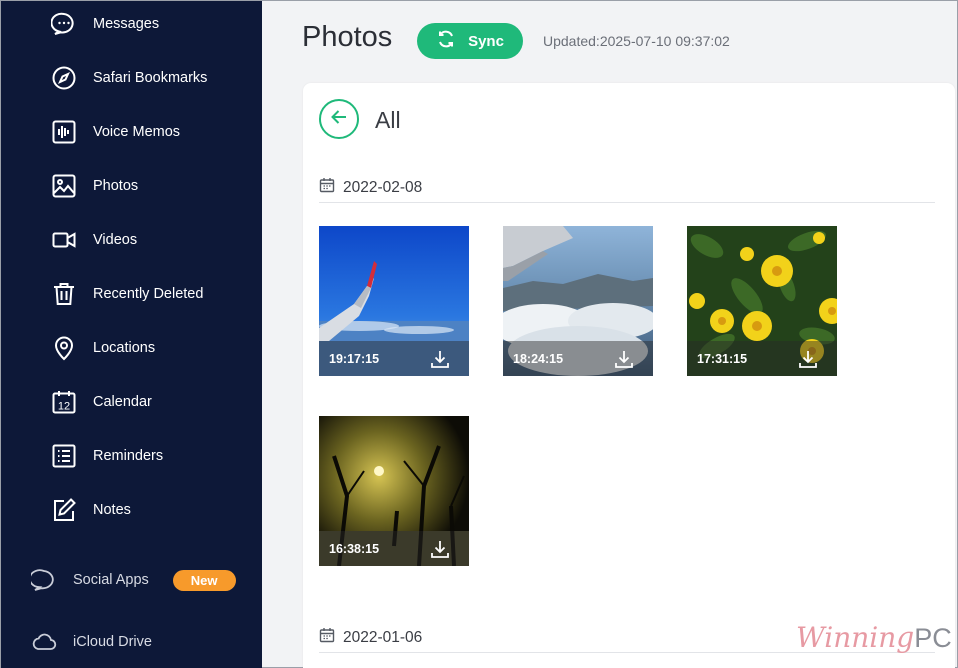 Image resolution: width=958 pixels, height=668 pixels. I want to click on sidebar-item-label: Recently Deleted, so click(148, 294).